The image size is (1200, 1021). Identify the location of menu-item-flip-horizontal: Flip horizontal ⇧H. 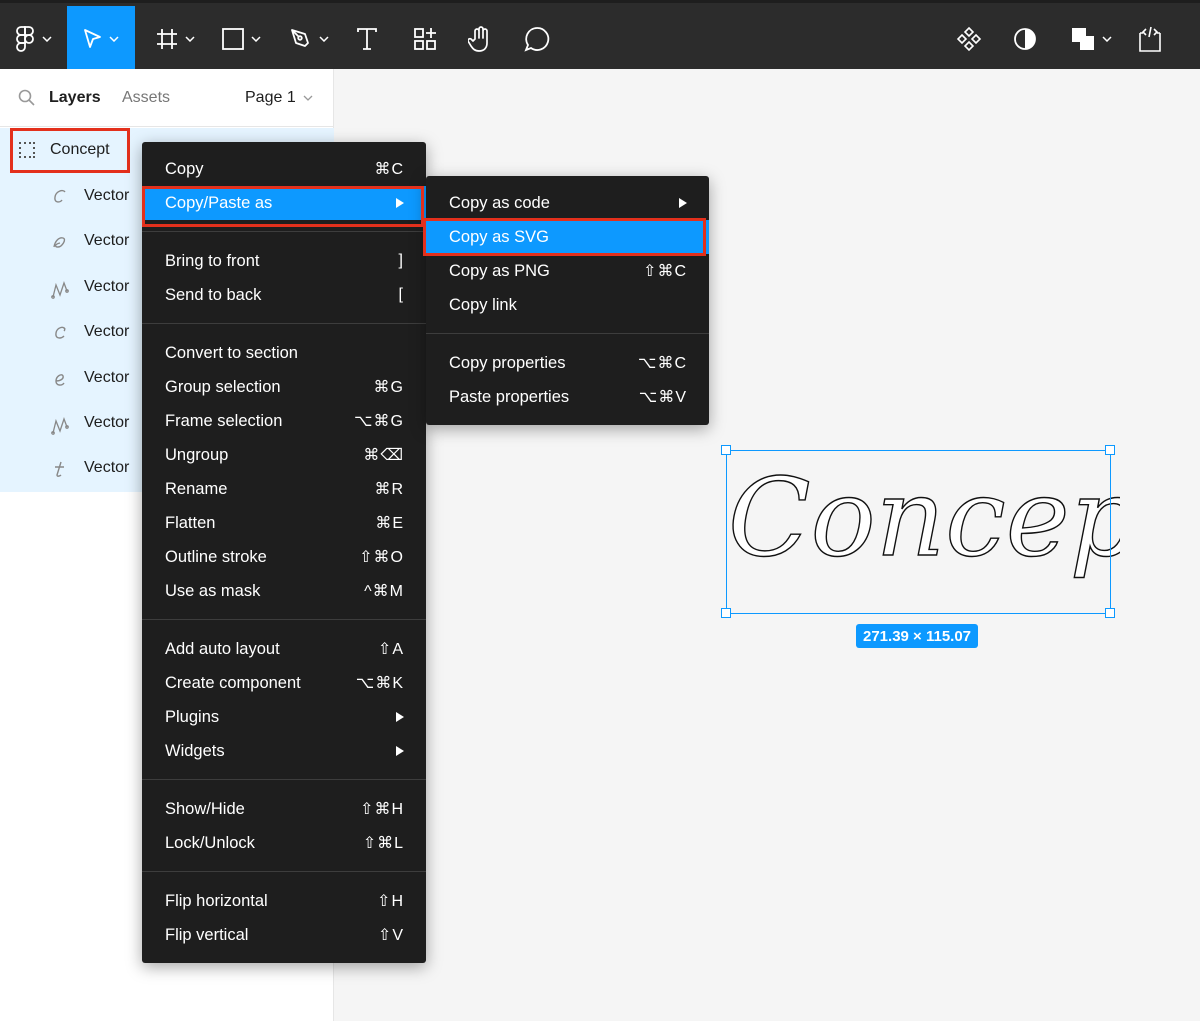
(284, 901).